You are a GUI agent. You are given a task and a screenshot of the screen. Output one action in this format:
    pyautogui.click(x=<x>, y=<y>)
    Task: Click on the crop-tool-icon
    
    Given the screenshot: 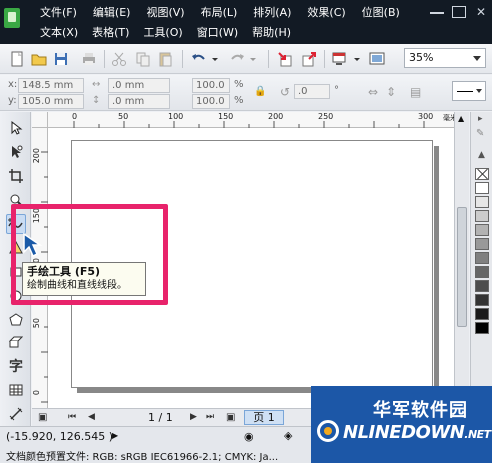 What is the action you would take?
    pyautogui.click(x=16, y=176)
    